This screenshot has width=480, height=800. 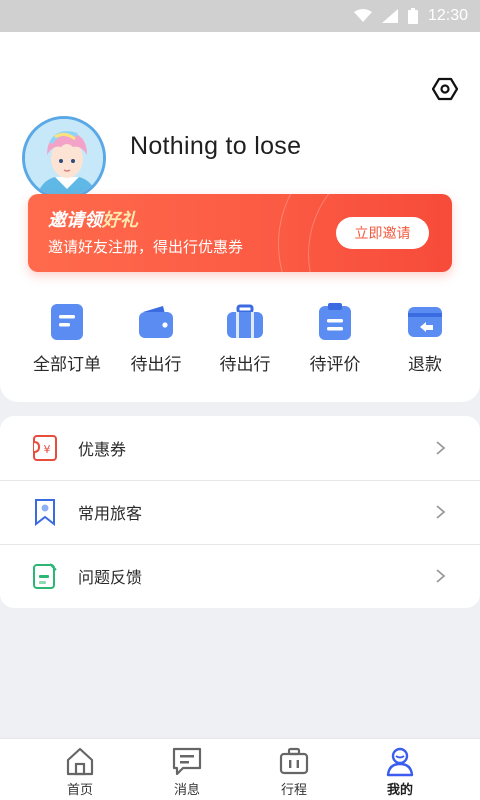 I want to click on order-pending-travel-2-label: 待出行, so click(x=245, y=365).